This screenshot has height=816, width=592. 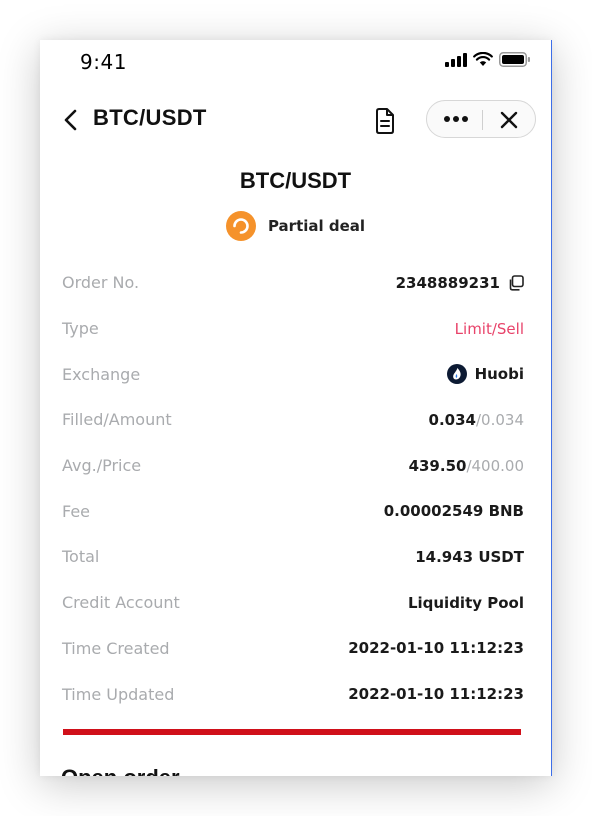 I want to click on nav-title: BTC/USDT, so click(x=150, y=117).